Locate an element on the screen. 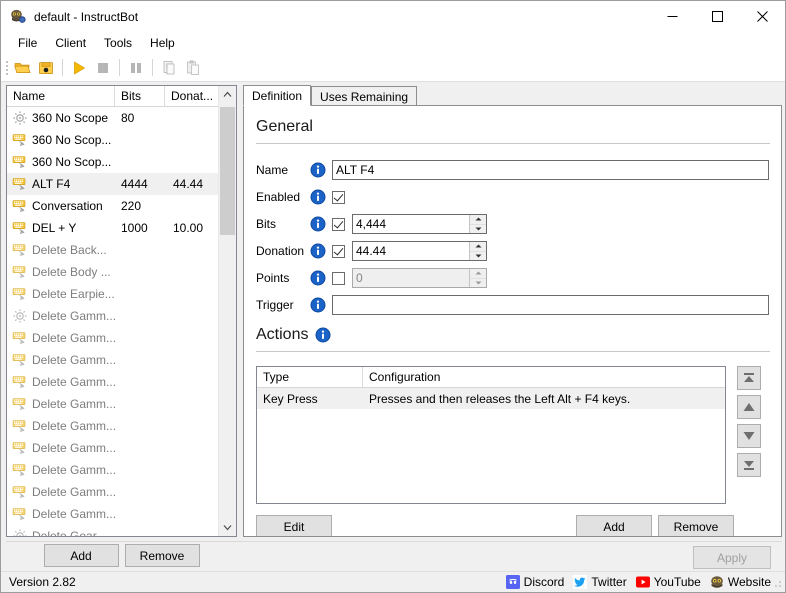 Image resolution: width=786 pixels, height=593 pixels. command-list-row: DEL + Y 1000 10.00 is located at coordinates (113, 228).